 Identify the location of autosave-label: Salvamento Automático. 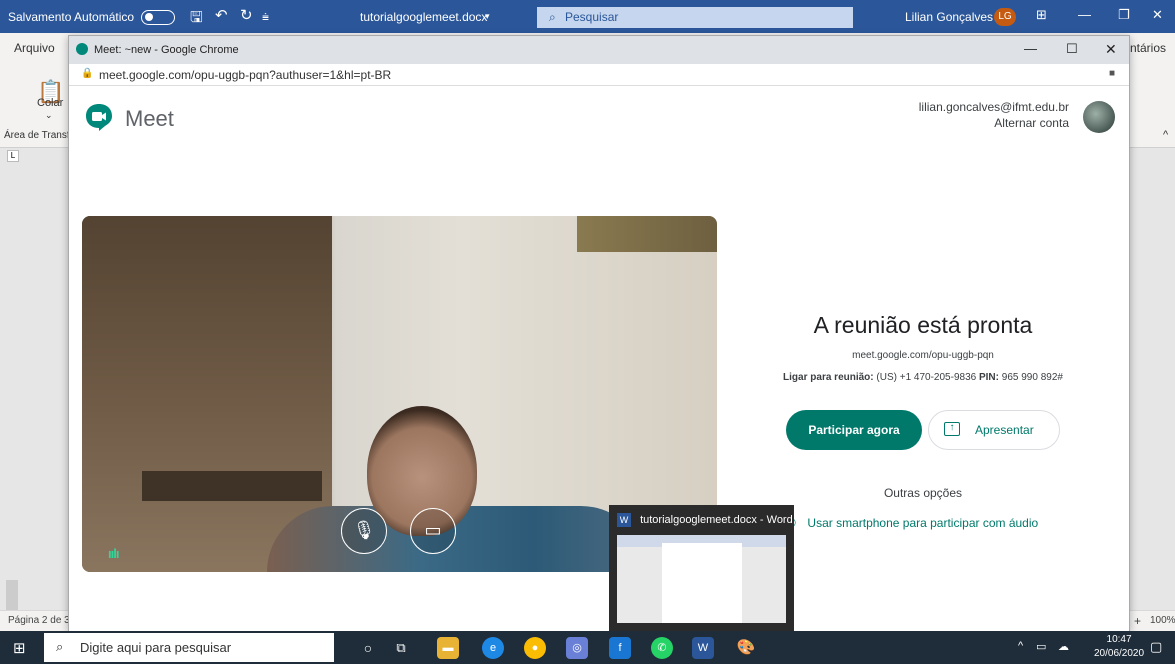
(71, 17).